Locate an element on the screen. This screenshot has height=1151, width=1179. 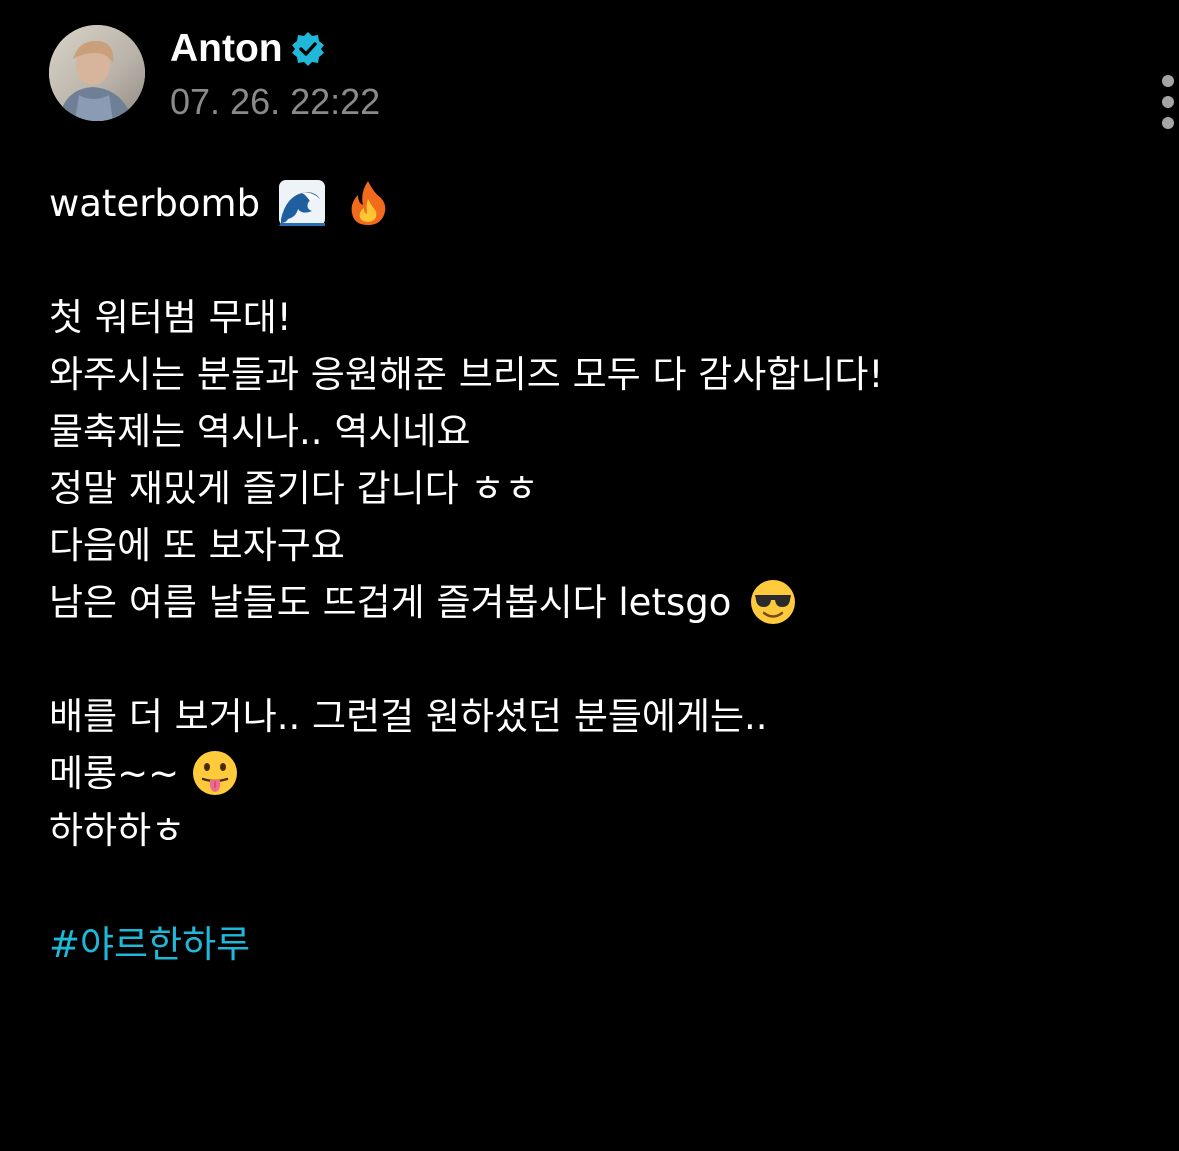
post-line: 다음에 또 보자구요 is located at coordinates (197, 545).